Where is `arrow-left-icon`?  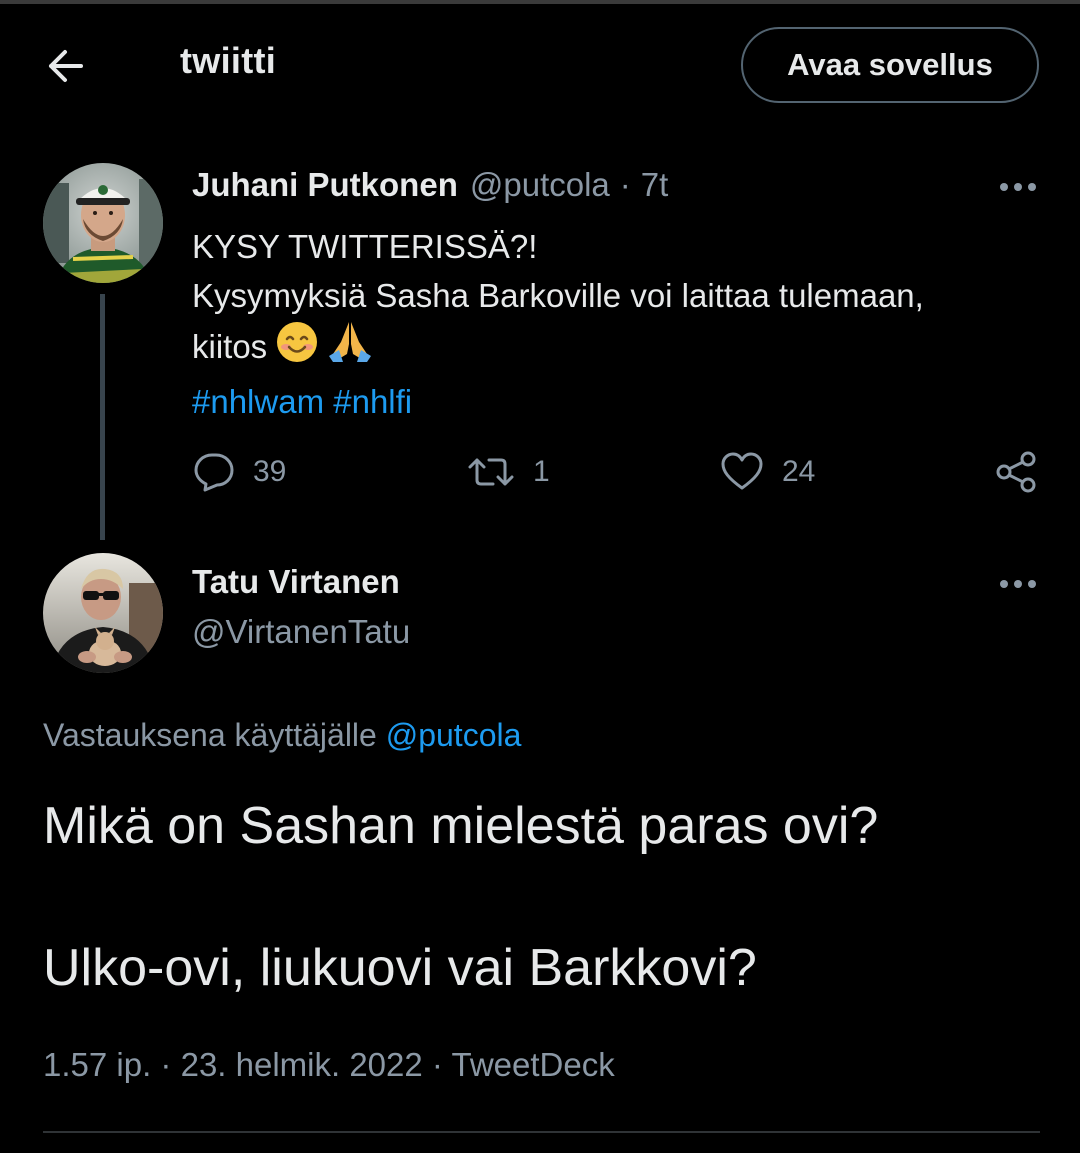 arrow-left-icon is located at coordinates (66, 66).